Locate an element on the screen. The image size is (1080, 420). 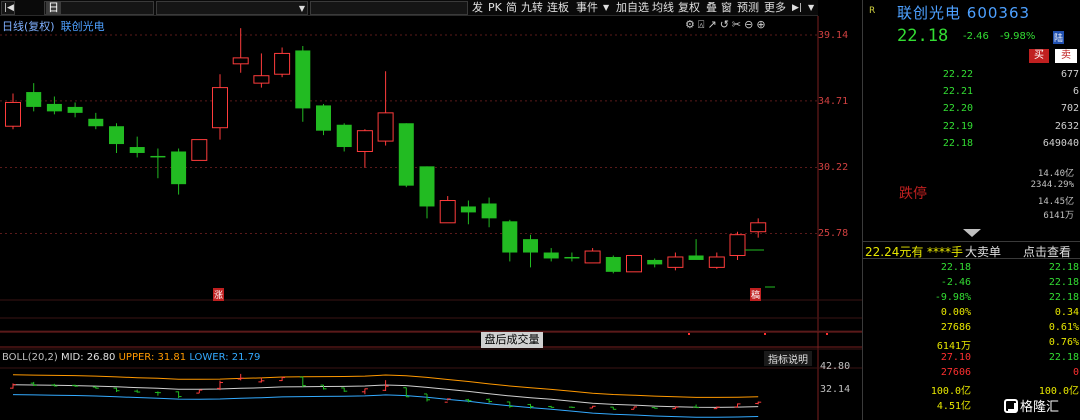
logo-text: 格隆汇 is located at coordinates (1040, 407).